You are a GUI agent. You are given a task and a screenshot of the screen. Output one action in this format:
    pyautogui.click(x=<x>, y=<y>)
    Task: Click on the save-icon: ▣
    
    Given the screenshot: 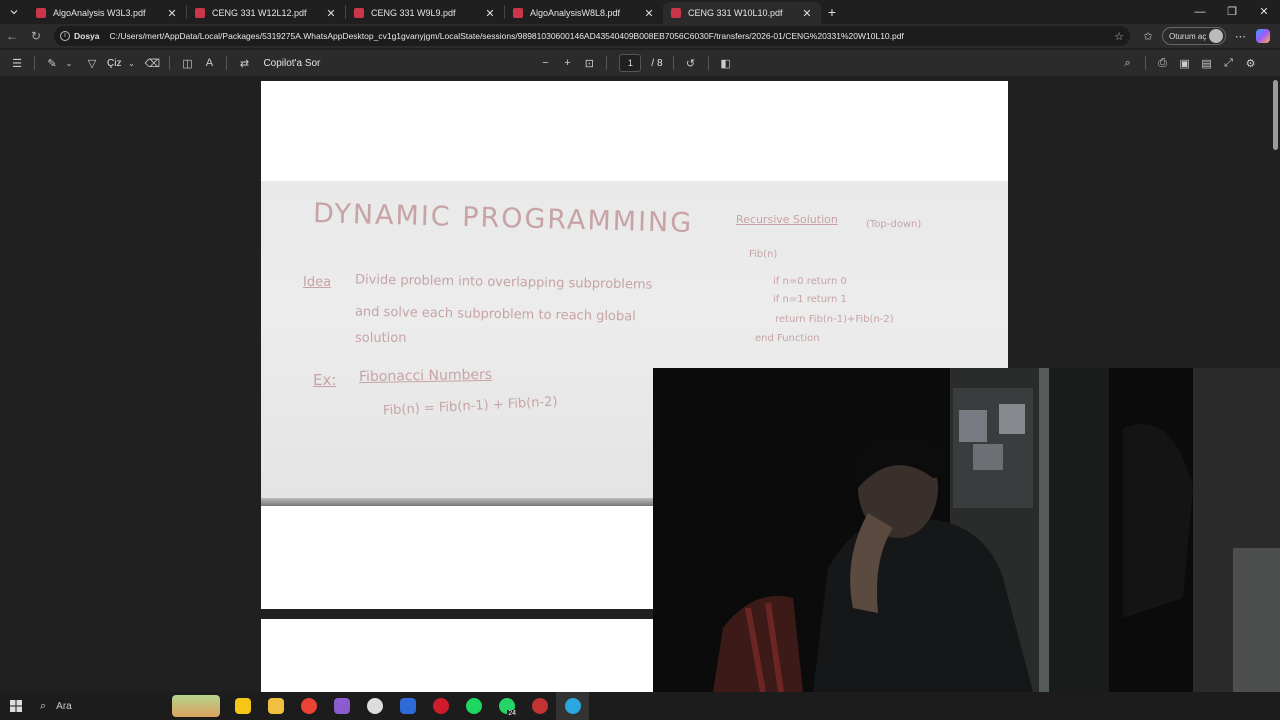 What is the action you would take?
    pyautogui.click(x=1185, y=63)
    